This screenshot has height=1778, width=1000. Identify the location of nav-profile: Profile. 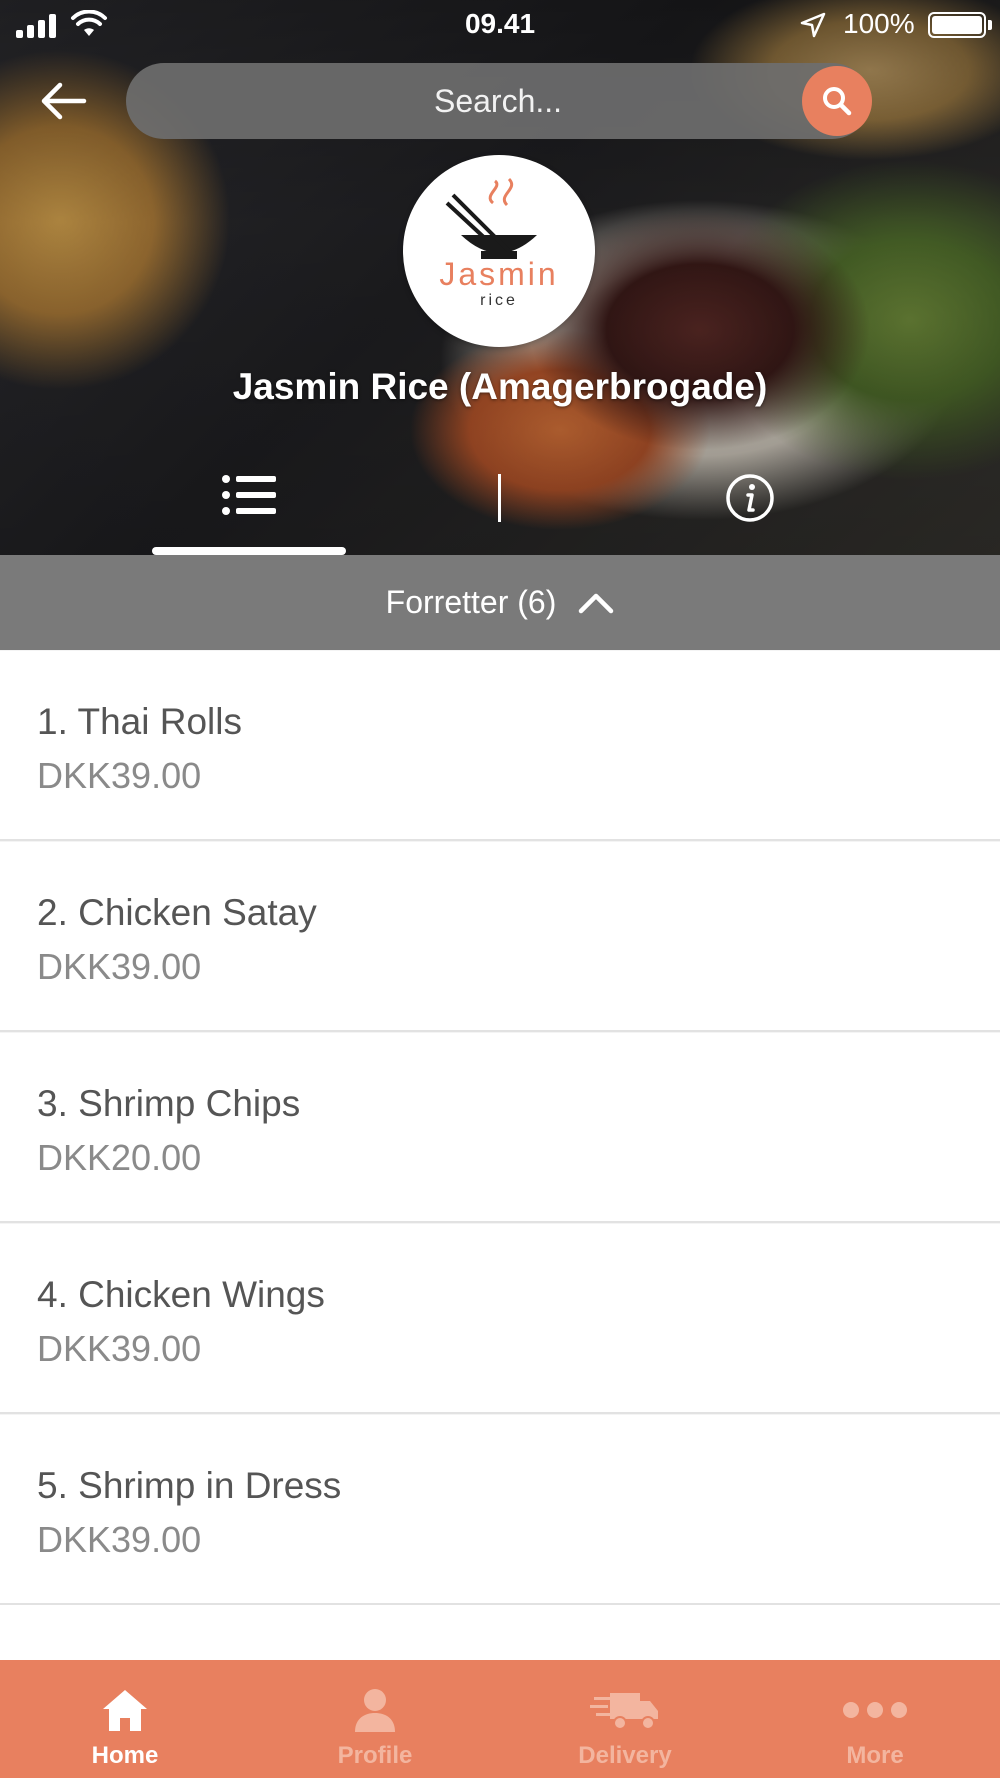
(375, 1719).